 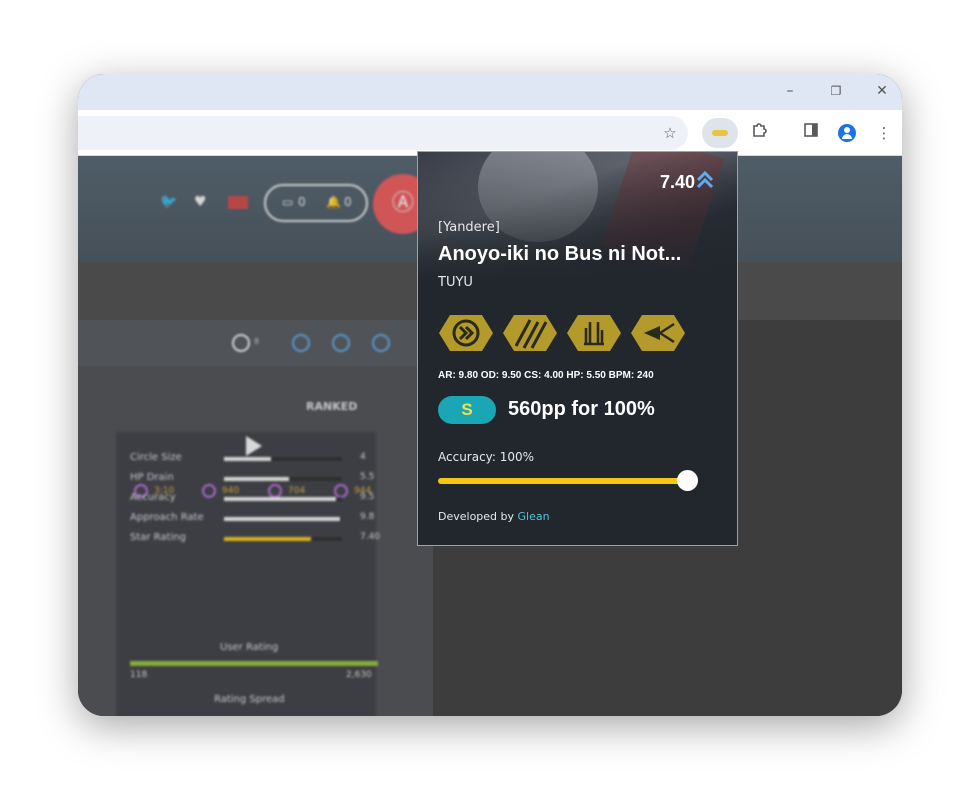 I want to click on stat-bar-value: 7.40, so click(x=370, y=537).